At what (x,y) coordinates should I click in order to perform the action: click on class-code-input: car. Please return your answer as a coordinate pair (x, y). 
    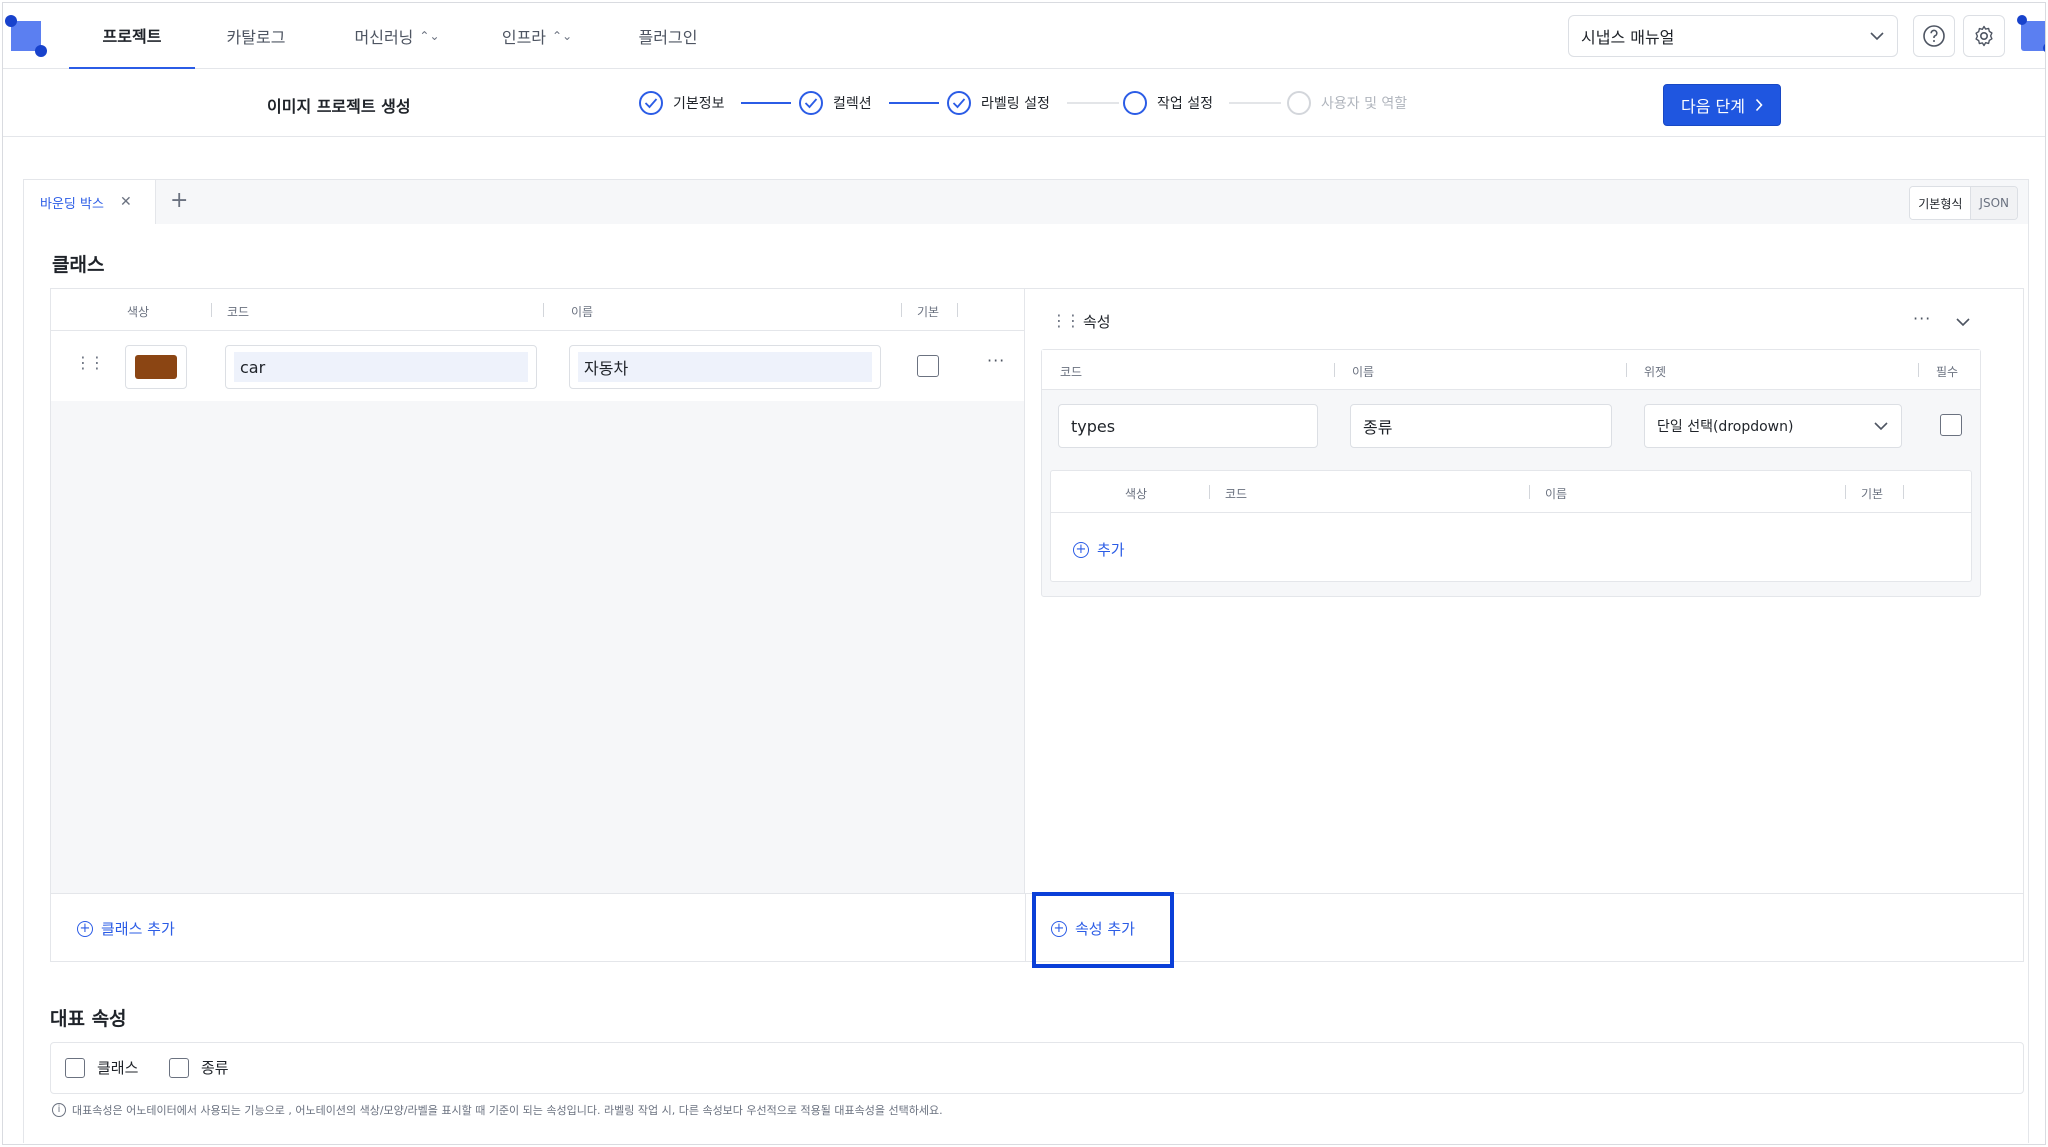
    Looking at the image, I should click on (381, 367).